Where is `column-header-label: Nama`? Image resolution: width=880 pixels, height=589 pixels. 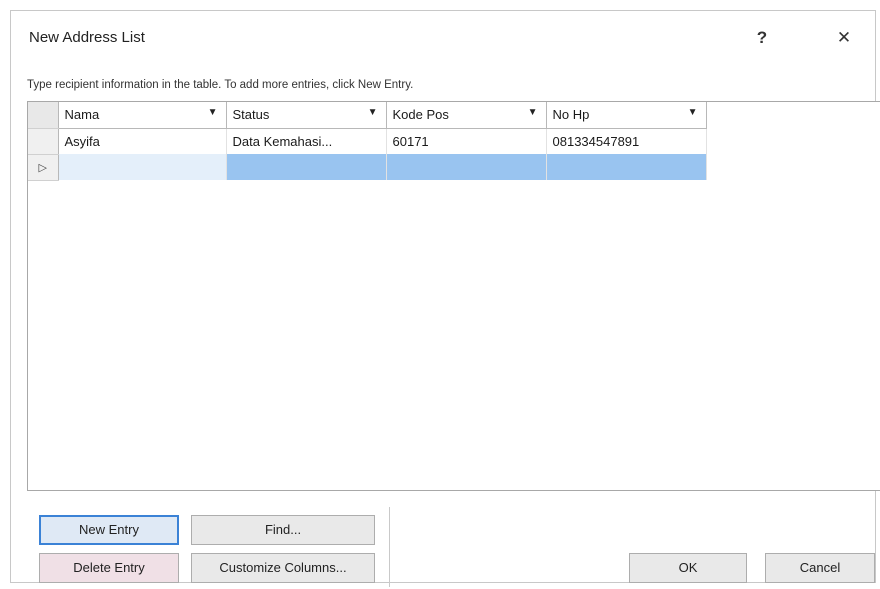 column-header-label: Nama is located at coordinates (82, 115).